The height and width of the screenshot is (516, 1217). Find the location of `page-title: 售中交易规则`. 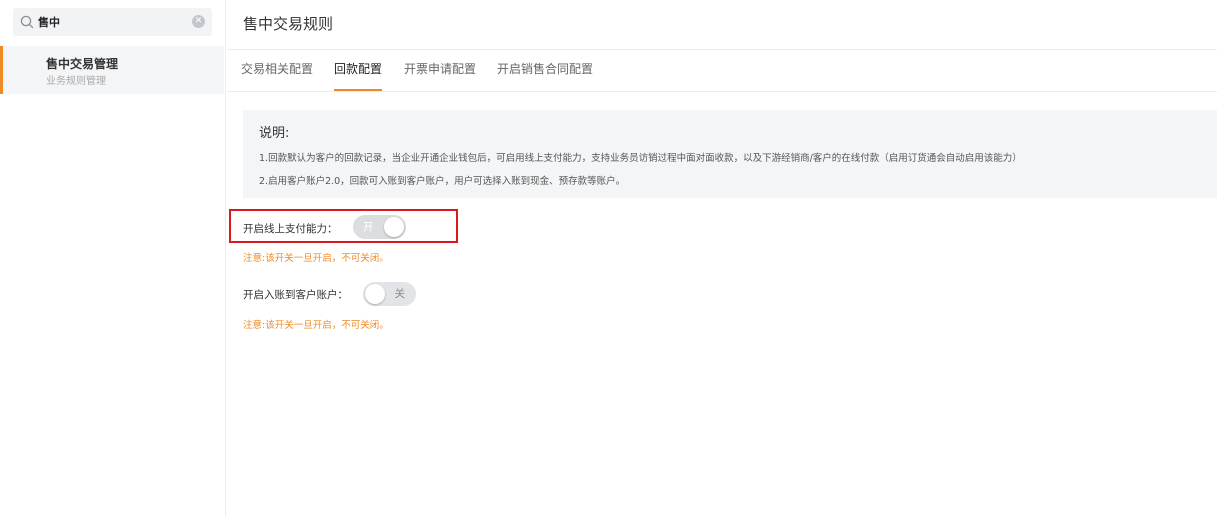

page-title: 售中交易规则 is located at coordinates (288, 24).